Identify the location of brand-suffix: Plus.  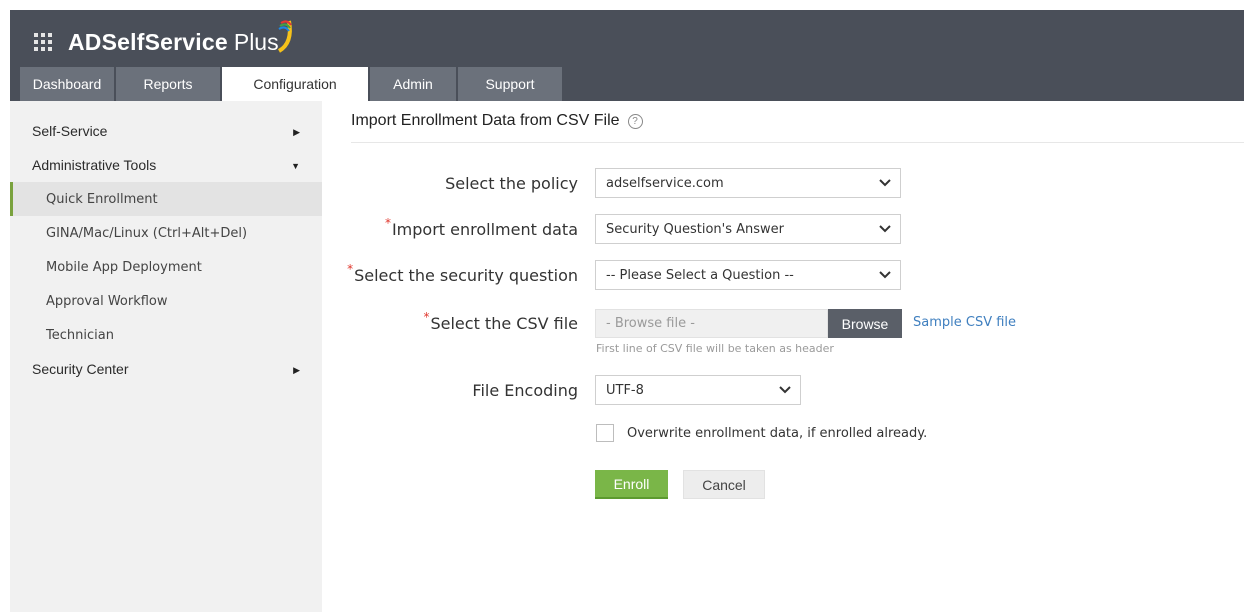
(256, 41).